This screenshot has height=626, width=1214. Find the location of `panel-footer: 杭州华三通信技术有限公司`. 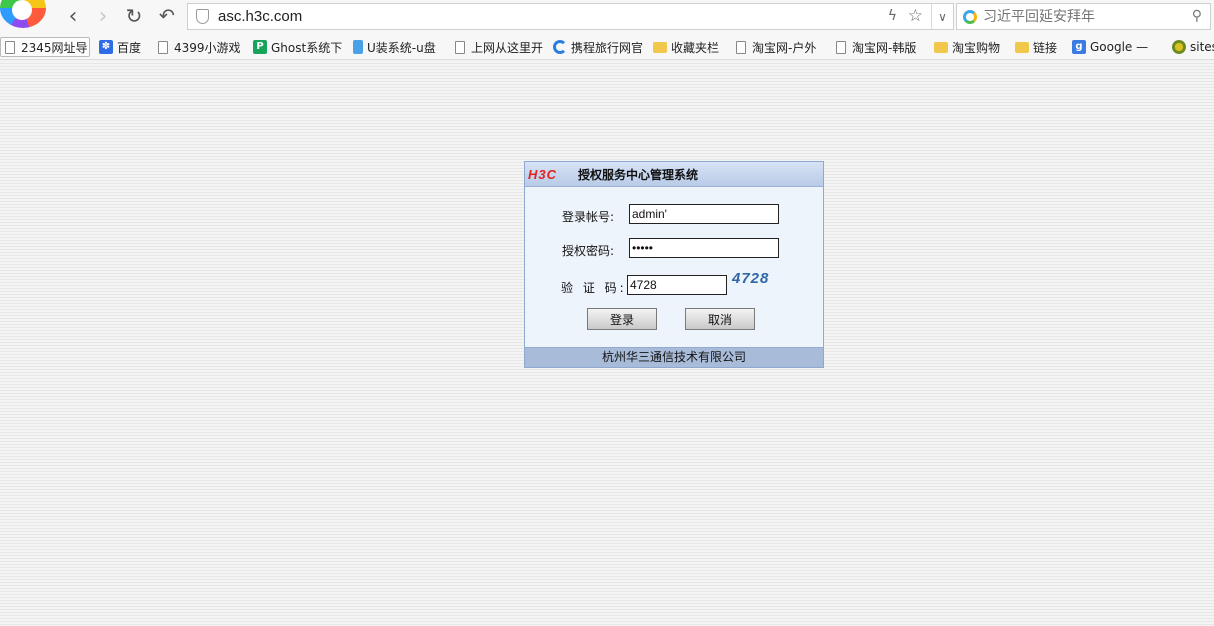

panel-footer: 杭州华三通信技术有限公司 is located at coordinates (674, 357).